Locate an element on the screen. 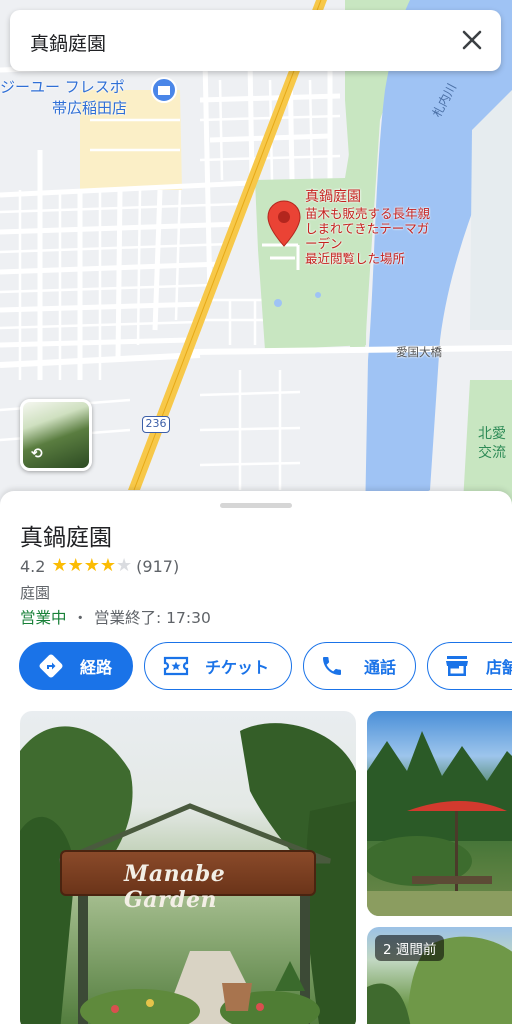  place-category: 庭園 is located at coordinates (35, 593).